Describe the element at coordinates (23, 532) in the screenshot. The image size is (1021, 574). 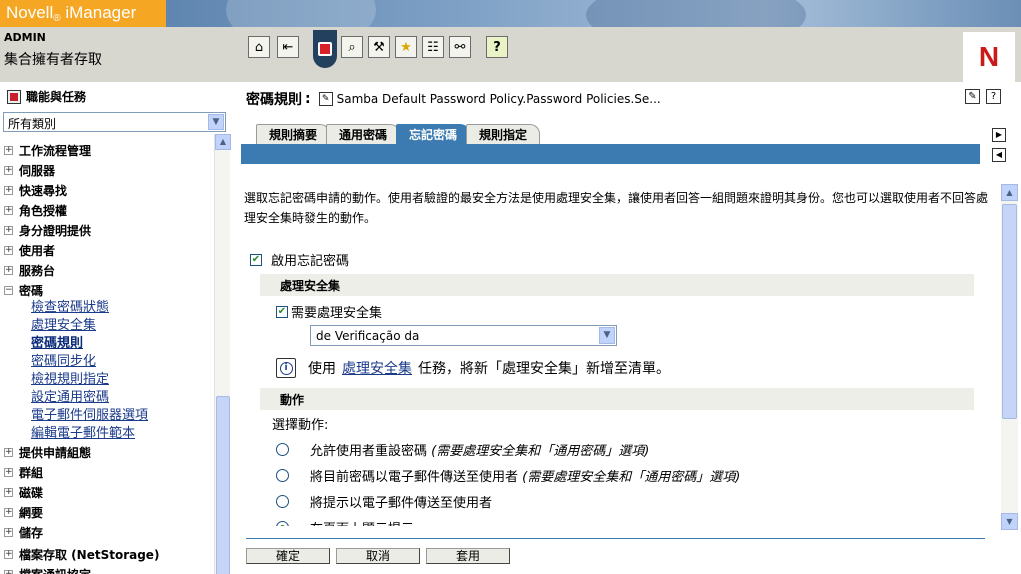
I see `tree-item-storage: + 儲存` at that location.